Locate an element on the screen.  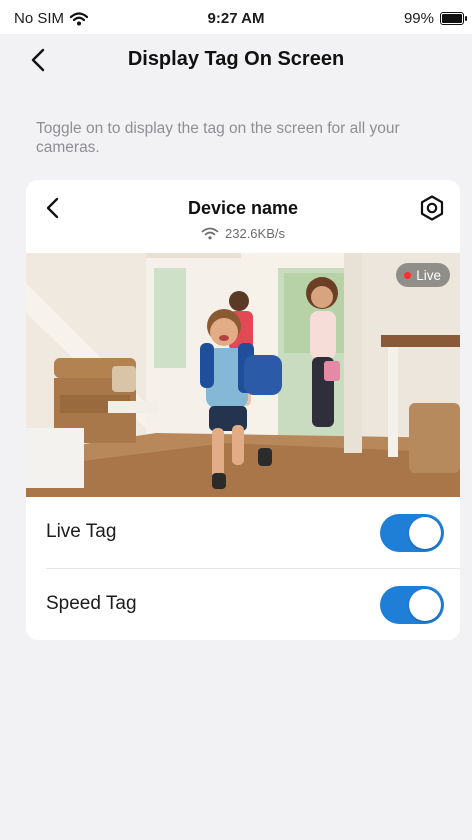
speed-tag-row: Speed Tag is located at coordinates (243, 604).